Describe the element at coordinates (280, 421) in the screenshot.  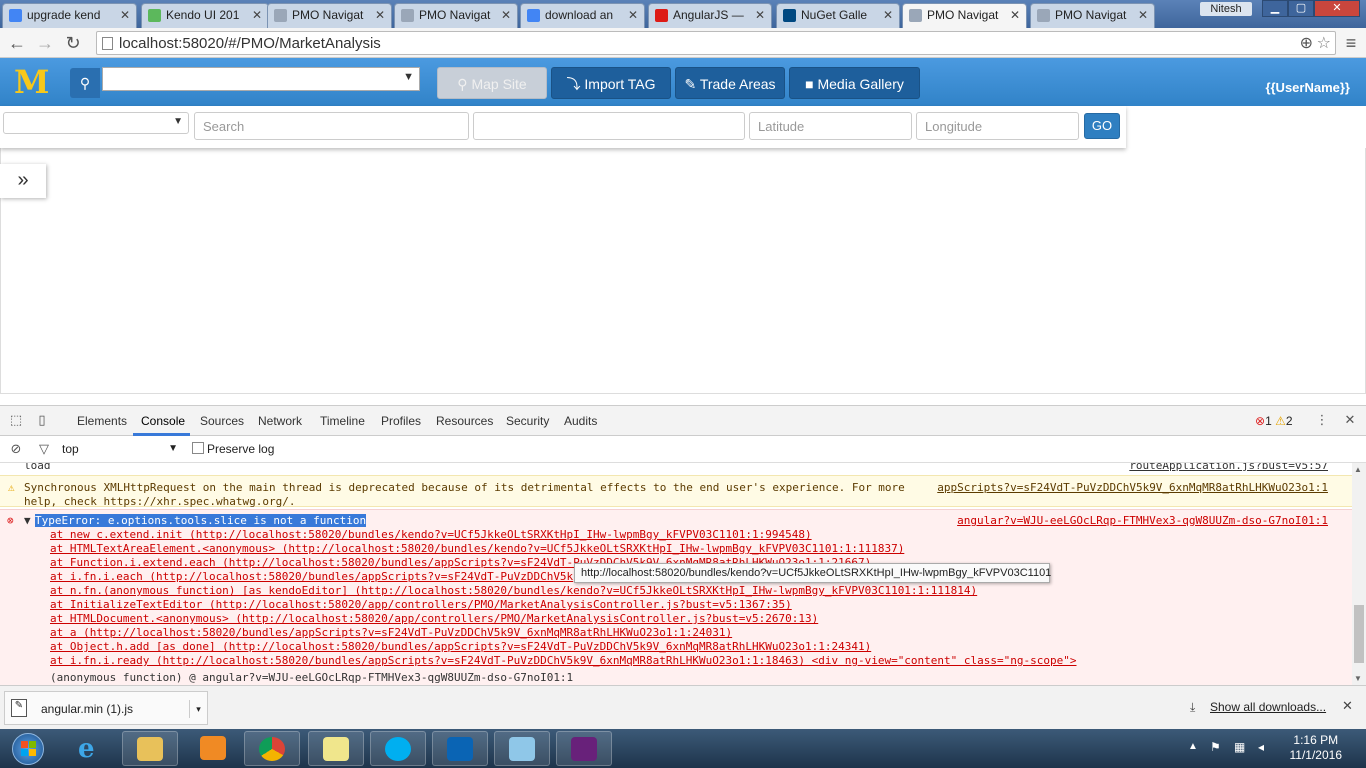
I see `tab-network: Network` at that location.